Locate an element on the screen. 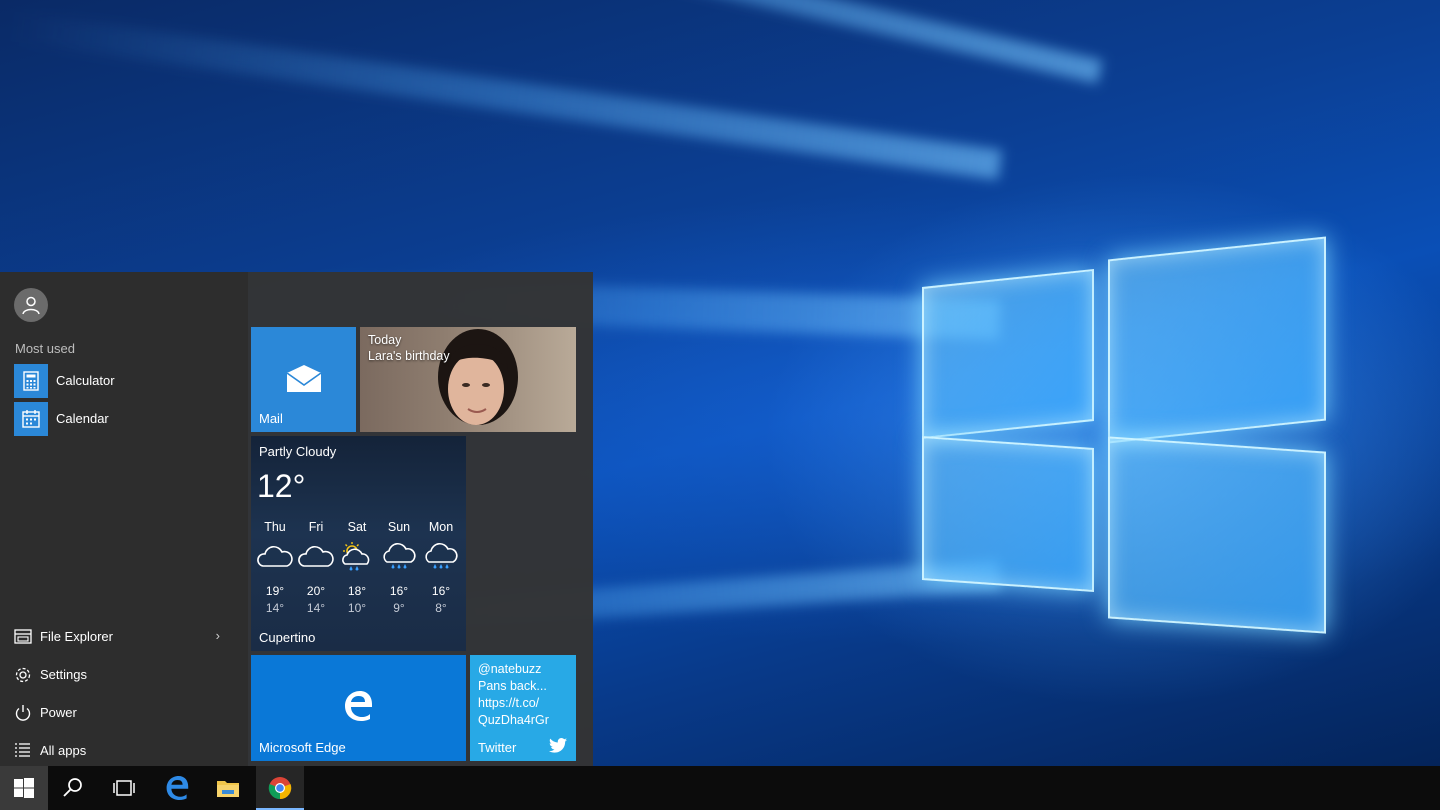  power-icon is located at coordinates (23, 713).